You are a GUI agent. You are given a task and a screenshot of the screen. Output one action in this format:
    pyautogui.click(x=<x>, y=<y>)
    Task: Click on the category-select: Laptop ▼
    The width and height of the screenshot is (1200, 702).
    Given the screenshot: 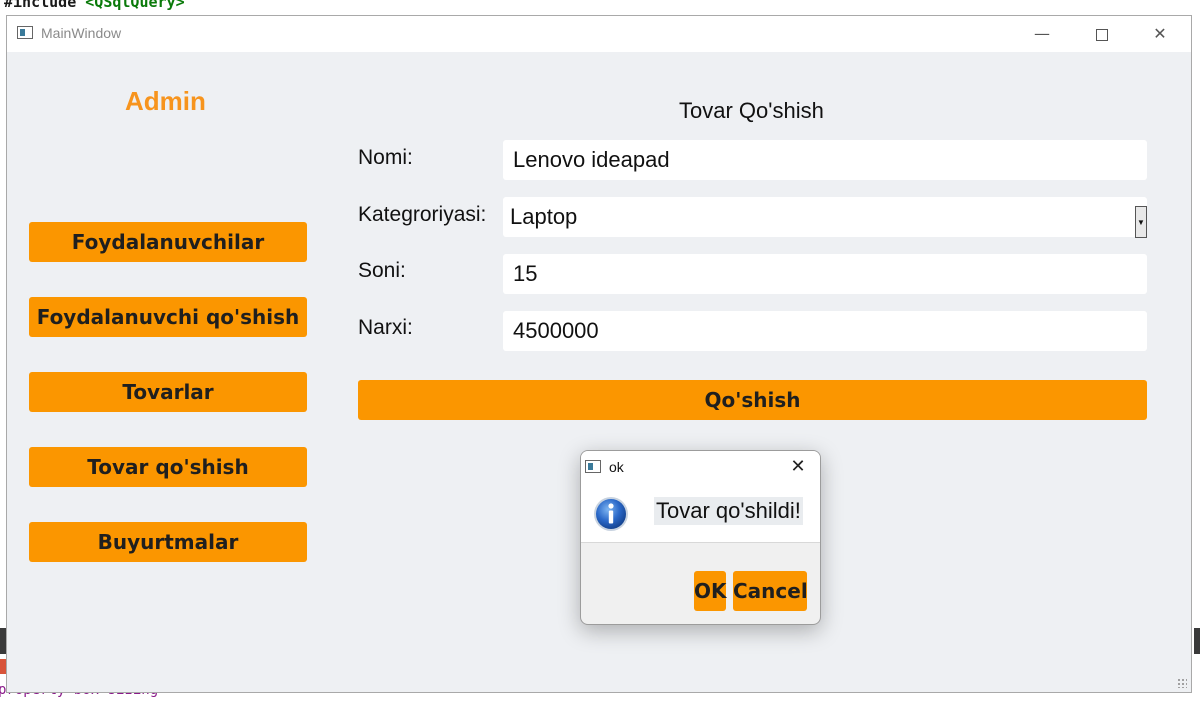 What is the action you would take?
    pyautogui.click(x=825, y=217)
    